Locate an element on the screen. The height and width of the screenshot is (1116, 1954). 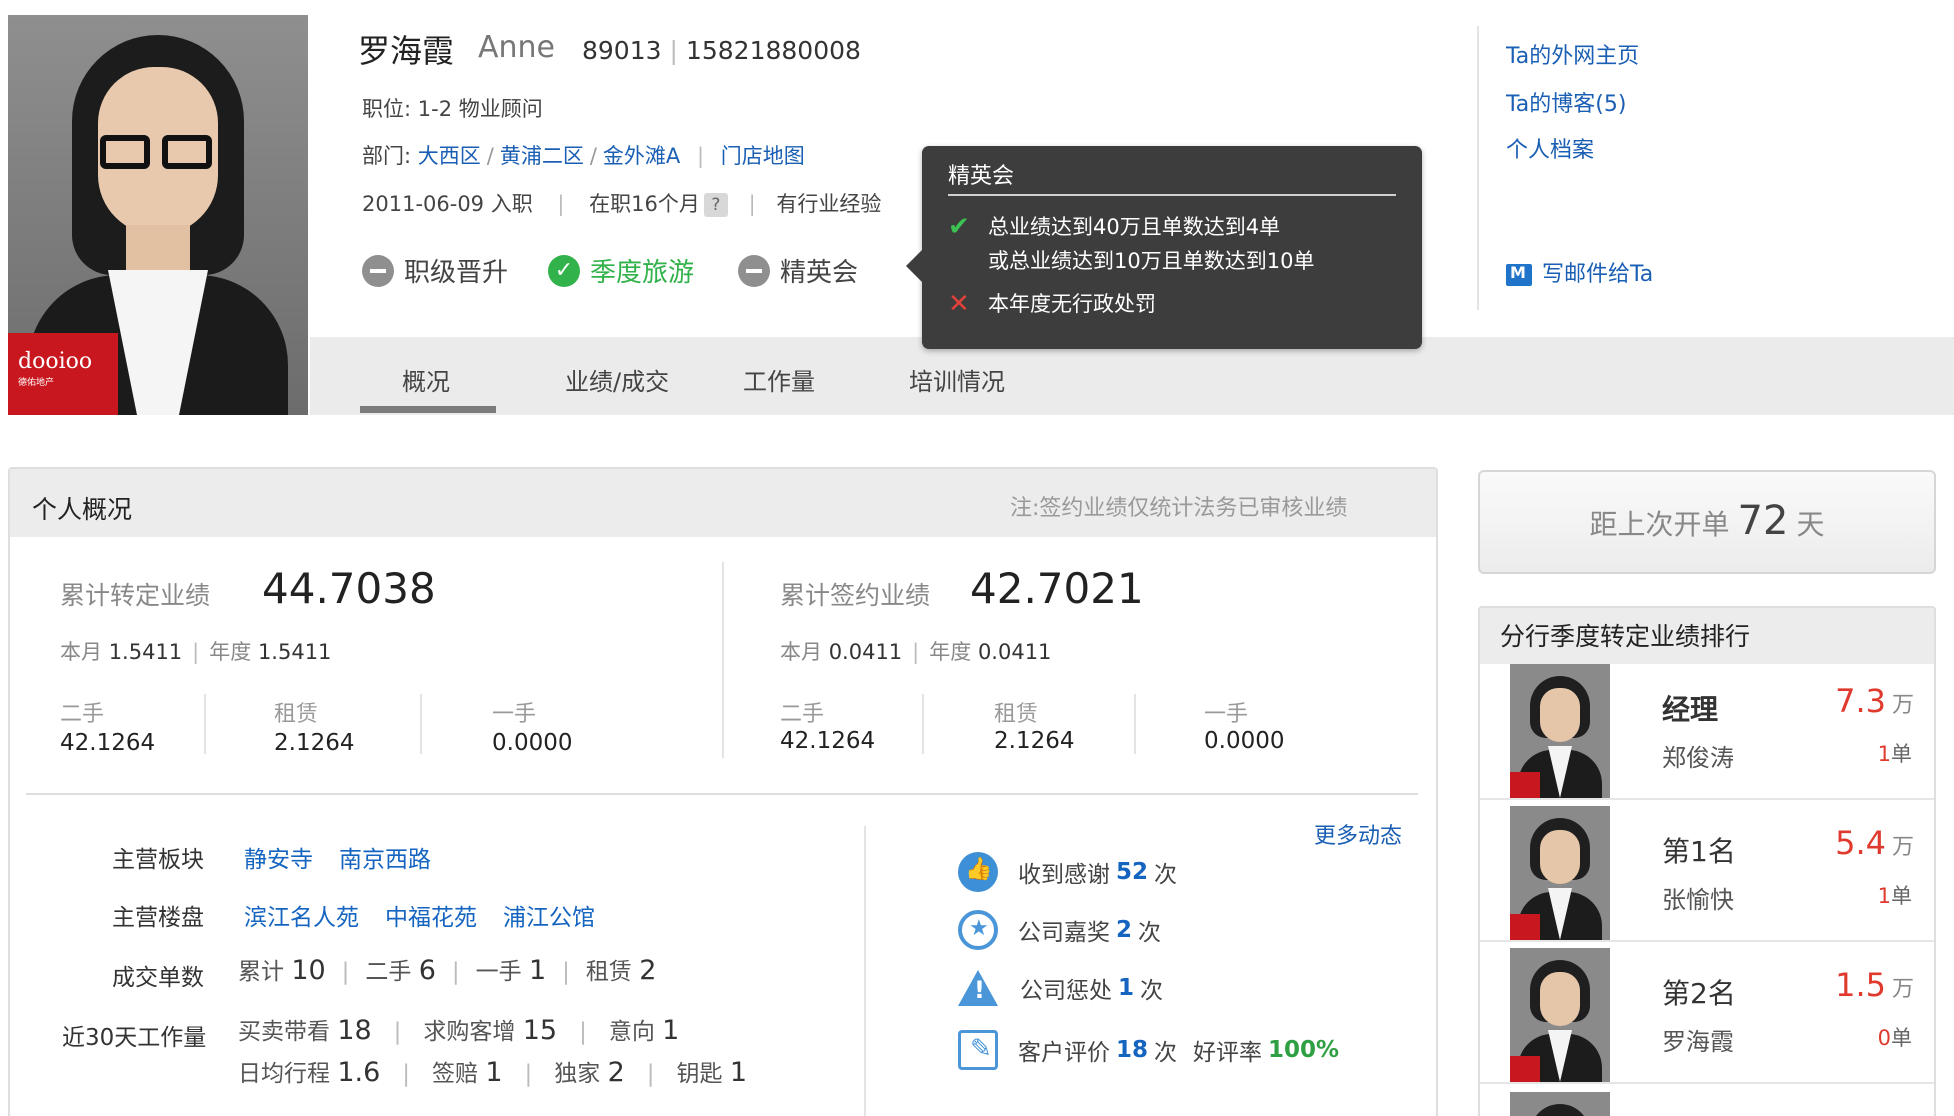
agent-english-name: Anne is located at coordinates (517, 47).